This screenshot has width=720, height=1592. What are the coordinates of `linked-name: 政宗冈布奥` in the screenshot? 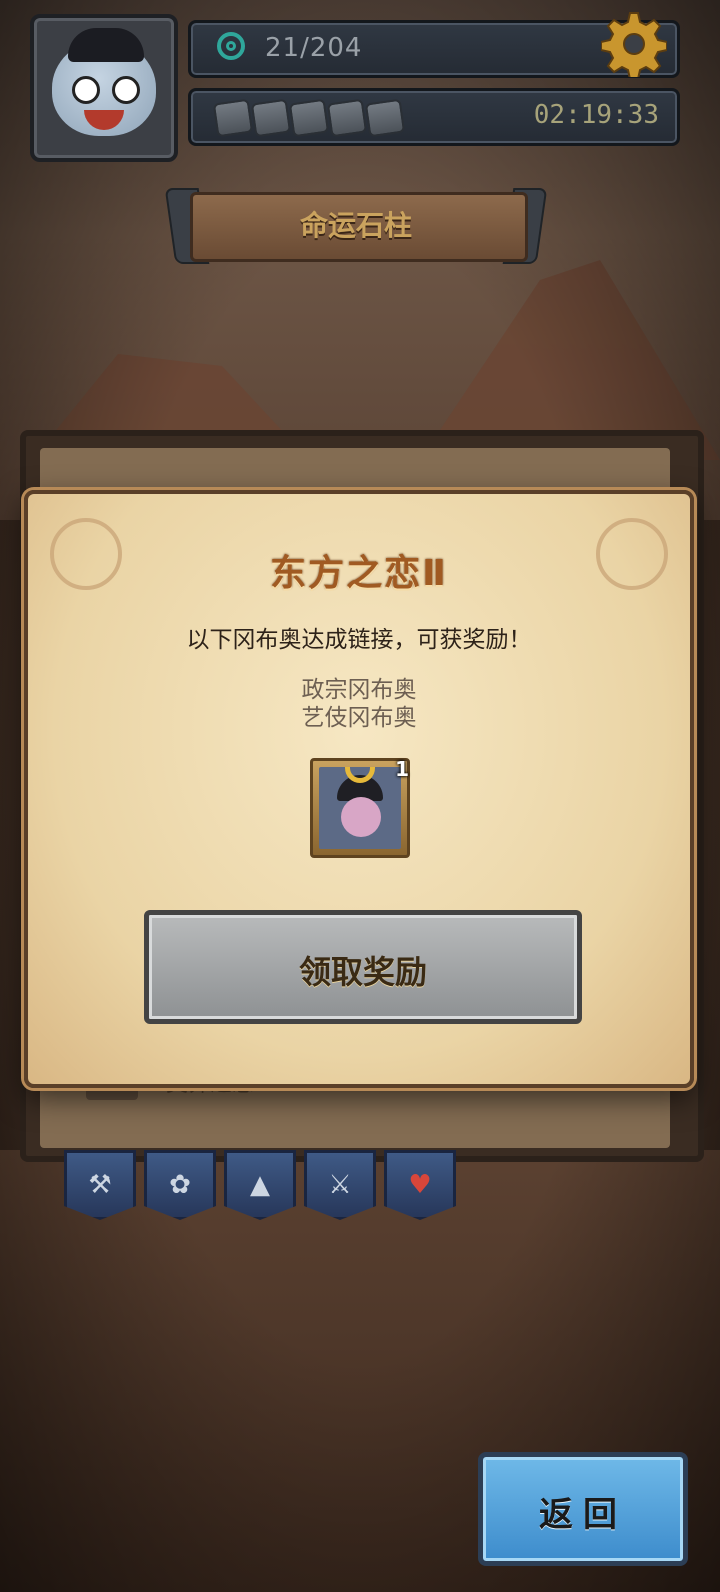 It's located at (359, 690).